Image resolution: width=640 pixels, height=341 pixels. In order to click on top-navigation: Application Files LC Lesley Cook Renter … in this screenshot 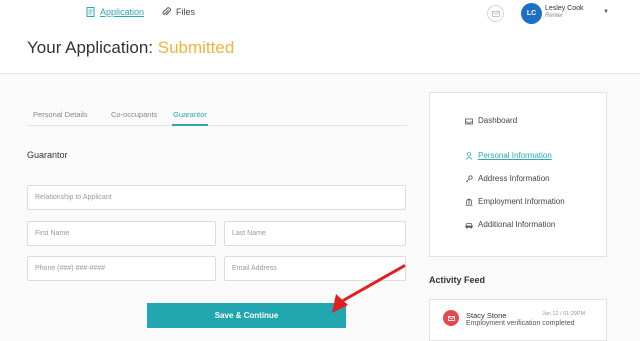, I will do `click(320, 15)`.